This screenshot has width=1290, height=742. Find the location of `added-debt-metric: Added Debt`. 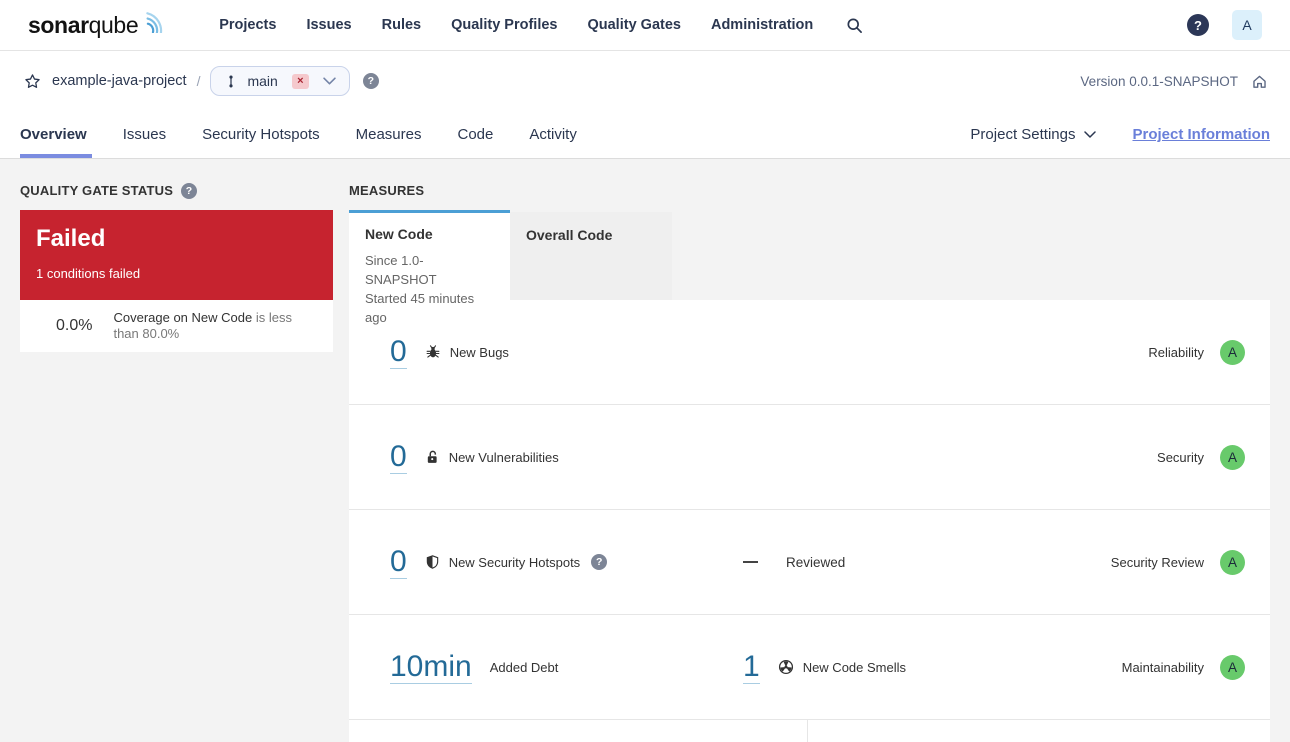

added-debt-metric: Added Debt is located at coordinates (524, 667).